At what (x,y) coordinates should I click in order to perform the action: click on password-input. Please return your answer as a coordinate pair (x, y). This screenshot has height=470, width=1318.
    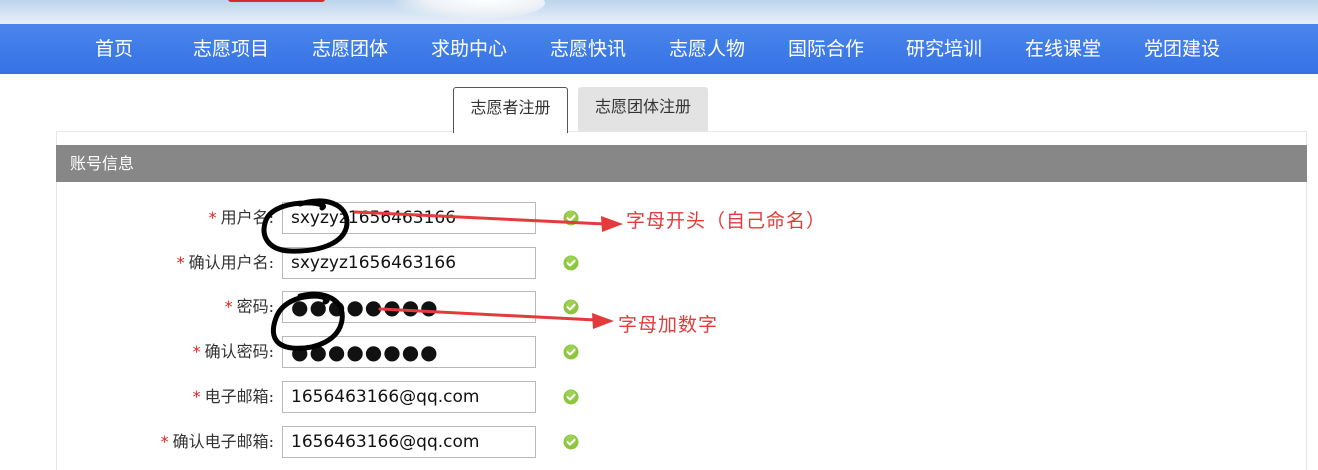
    Looking at the image, I should click on (409, 307).